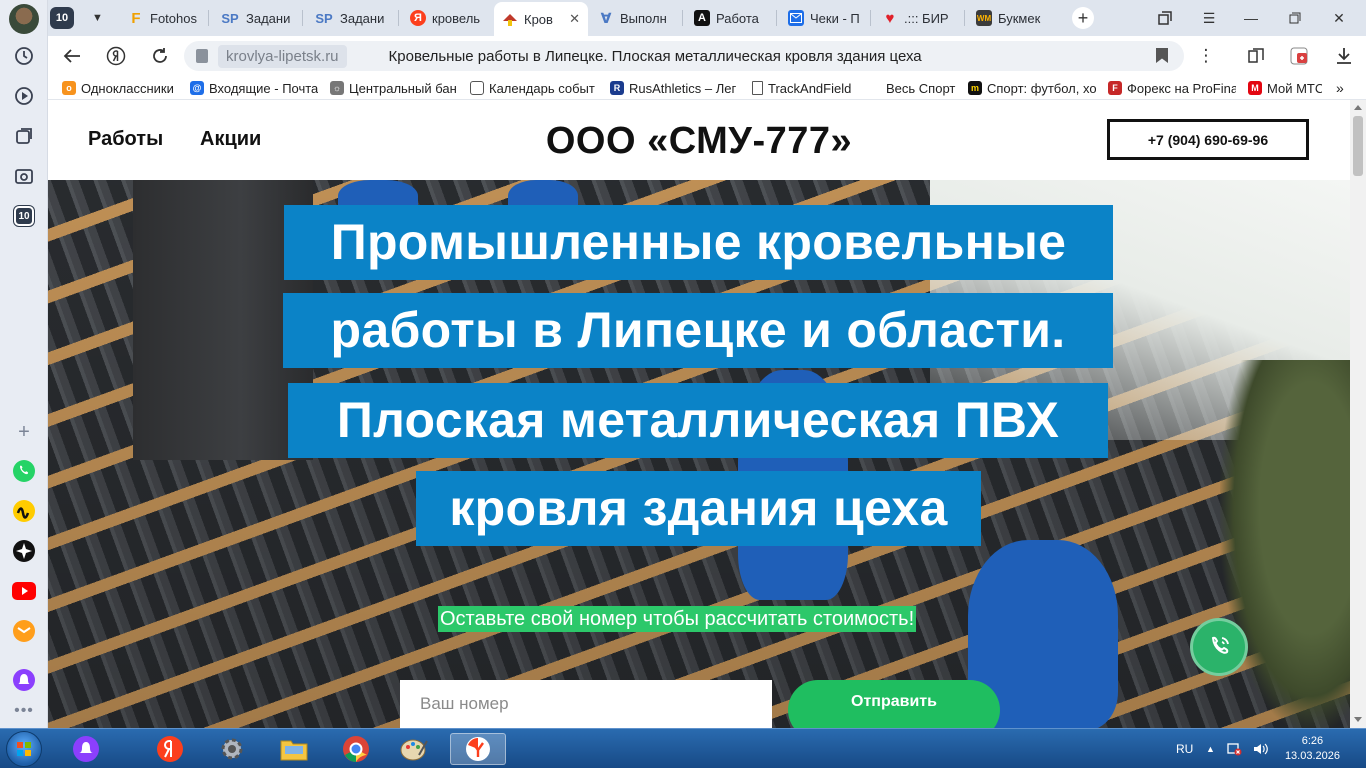  Describe the element at coordinates (362, 18) in the screenshot. I see `tab-label: Задани` at that location.